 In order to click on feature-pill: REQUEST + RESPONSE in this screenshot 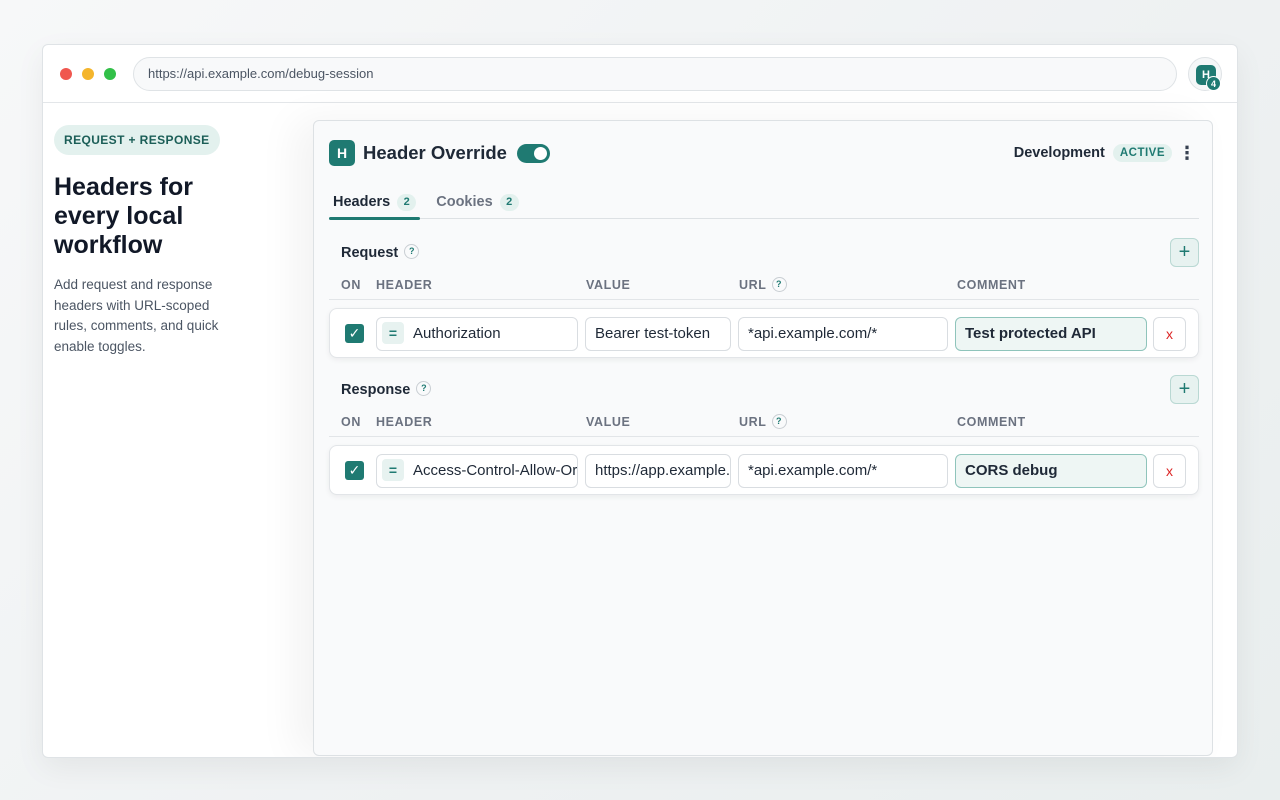, I will do `click(137, 140)`.